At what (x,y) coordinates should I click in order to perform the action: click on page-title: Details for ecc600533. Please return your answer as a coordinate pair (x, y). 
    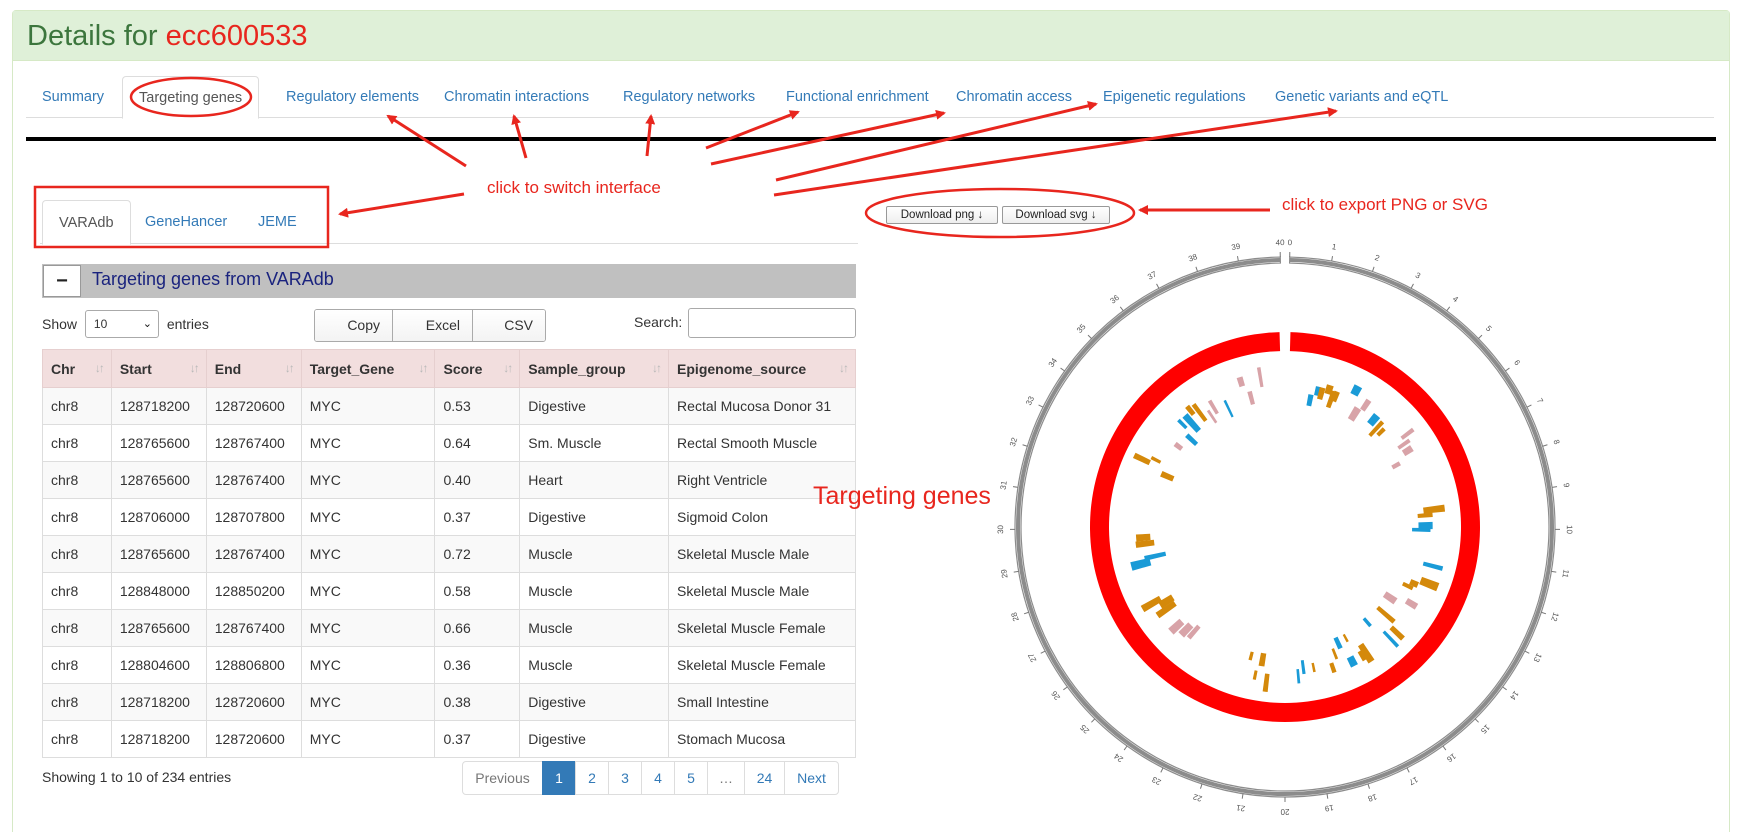
    Looking at the image, I should click on (167, 36).